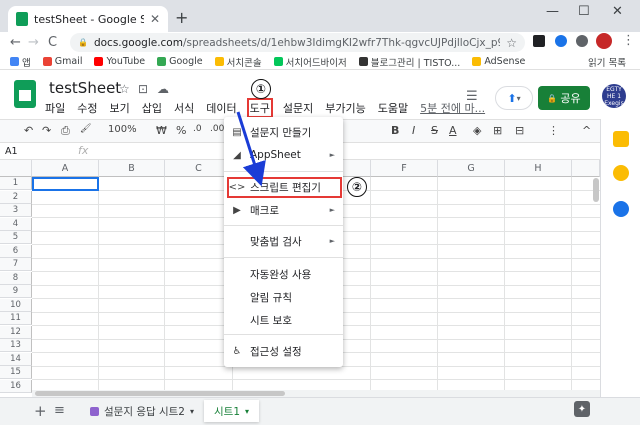  I want to click on sheet-tab-survey: 설문지 응답 시트2 ▾, so click(142, 411).